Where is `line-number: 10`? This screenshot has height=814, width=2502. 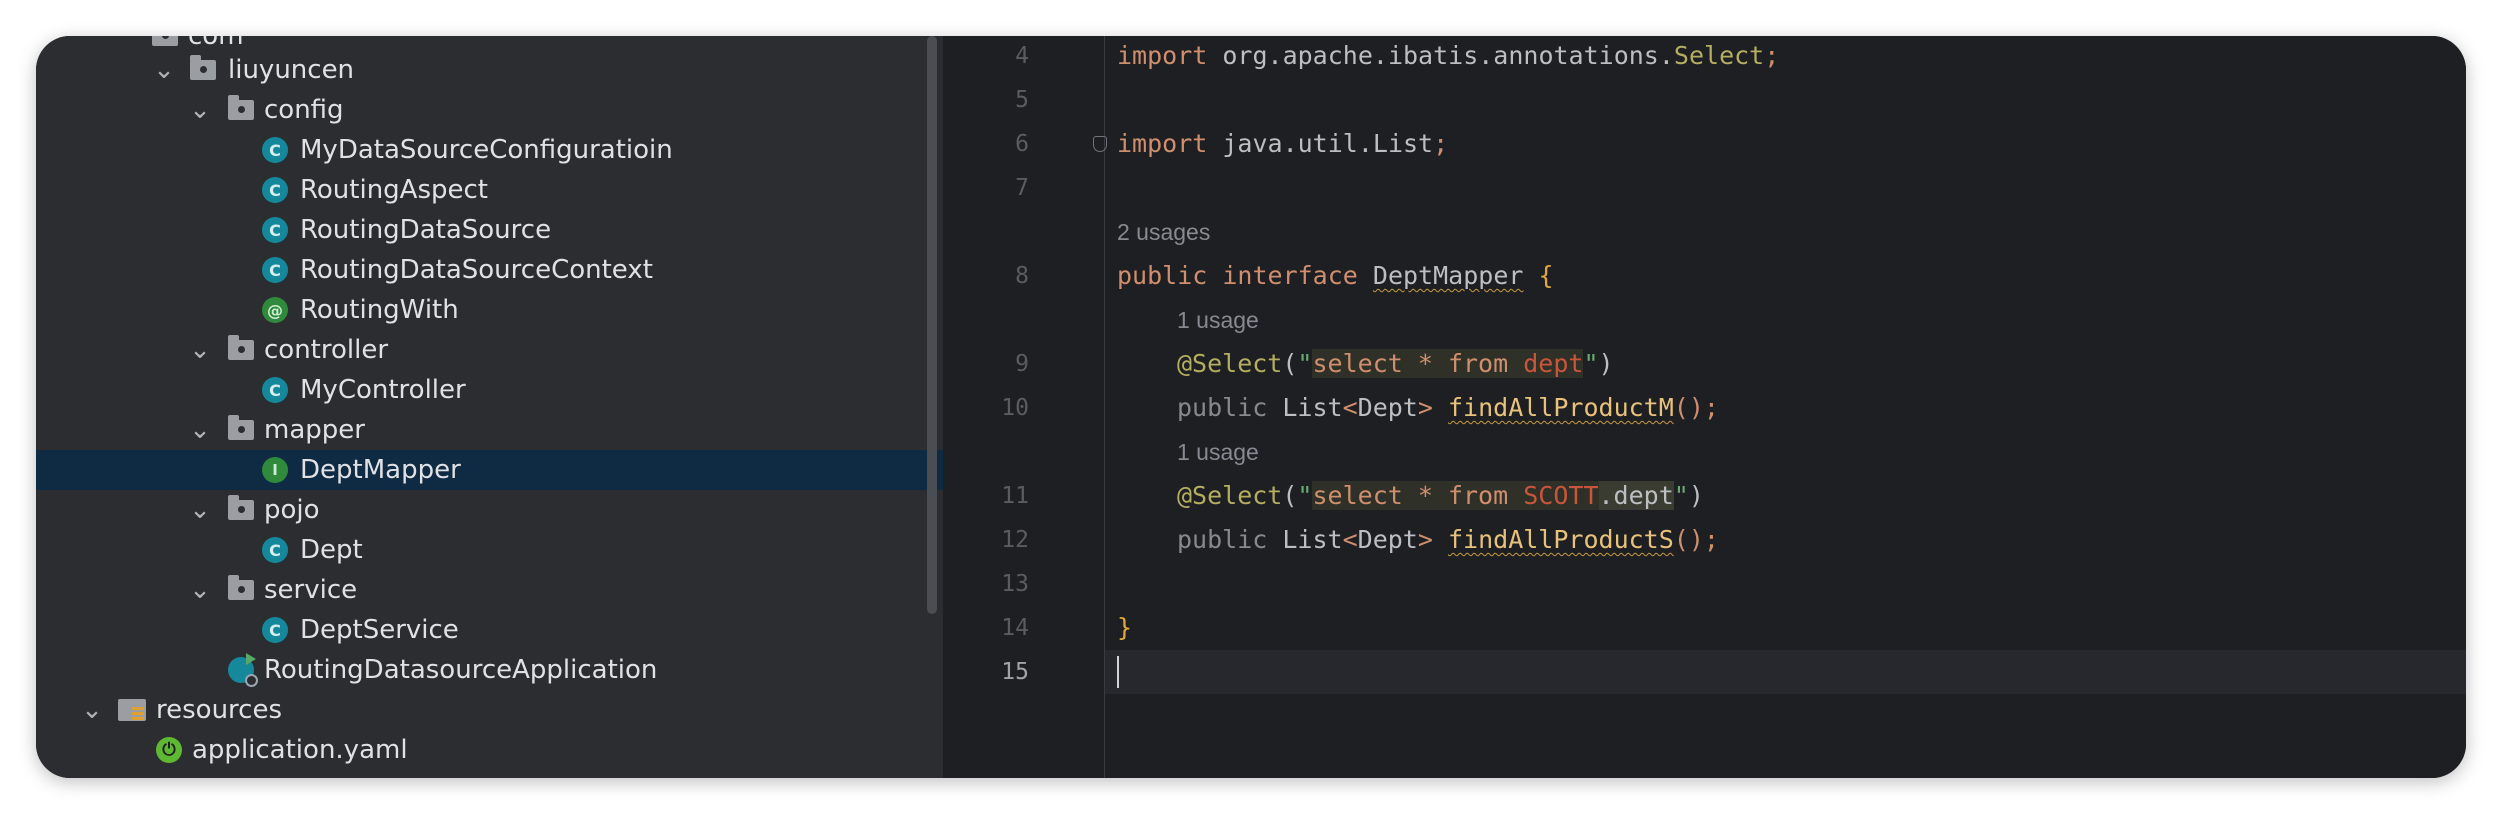
line-number: 10 is located at coordinates (1015, 408).